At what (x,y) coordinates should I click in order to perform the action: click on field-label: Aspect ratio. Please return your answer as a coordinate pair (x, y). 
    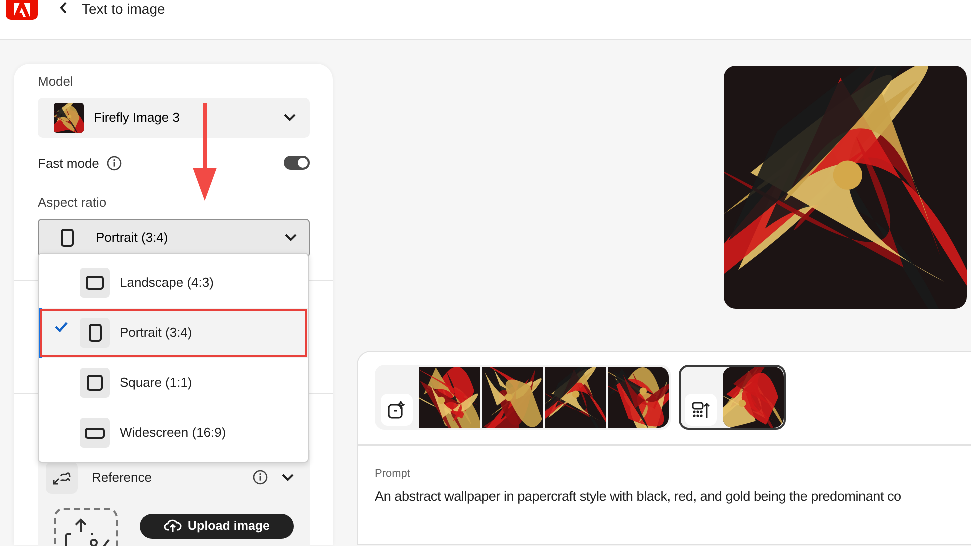
    Looking at the image, I should click on (73, 203).